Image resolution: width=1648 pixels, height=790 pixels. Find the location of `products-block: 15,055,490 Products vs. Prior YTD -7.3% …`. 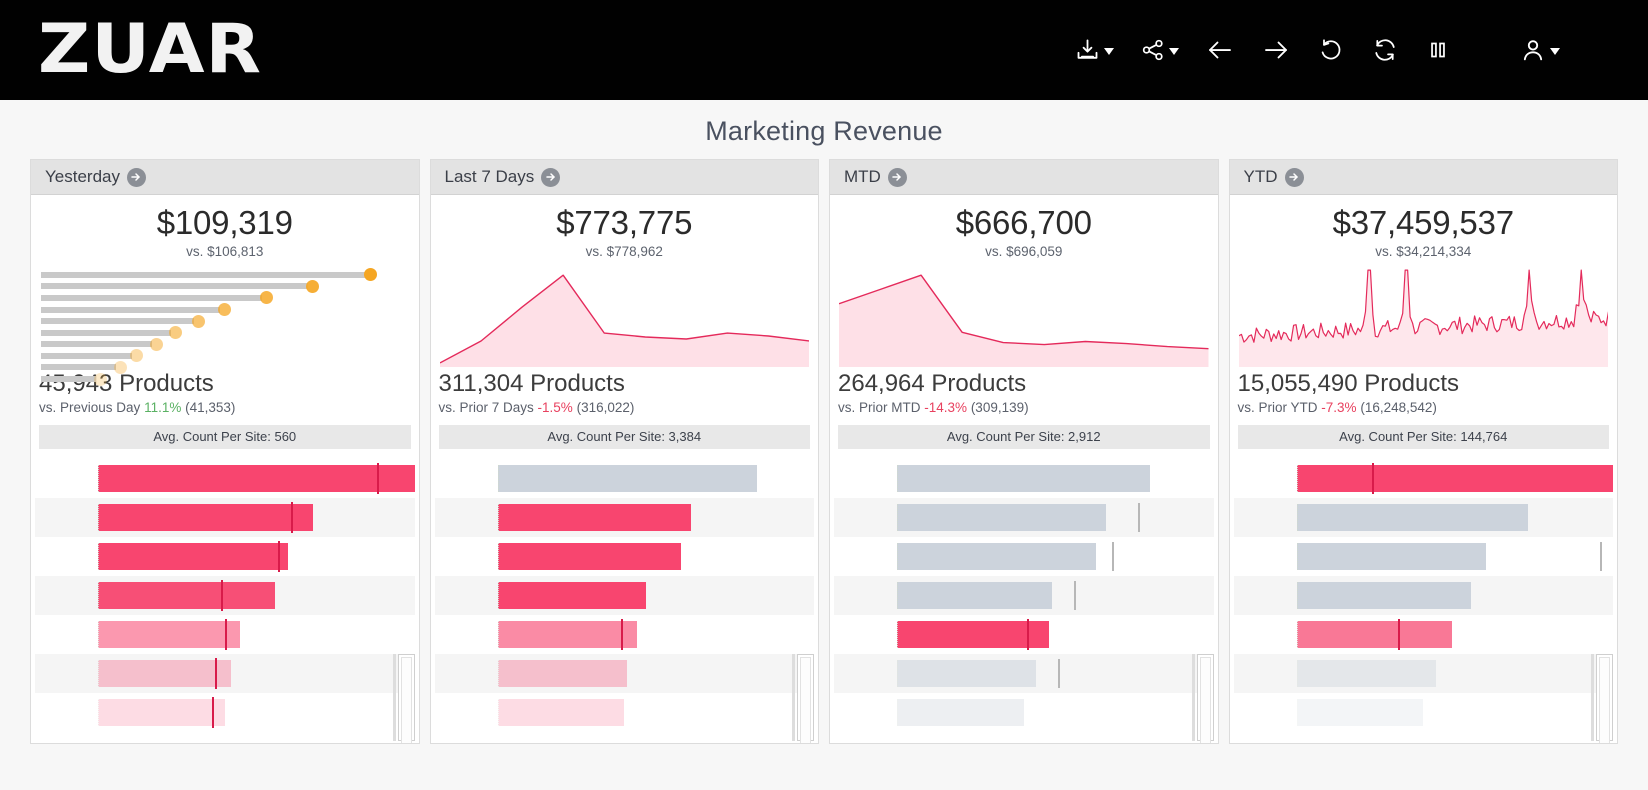

products-block: 15,055,490 Products vs. Prior YTD -7.3% … is located at coordinates (1424, 391).